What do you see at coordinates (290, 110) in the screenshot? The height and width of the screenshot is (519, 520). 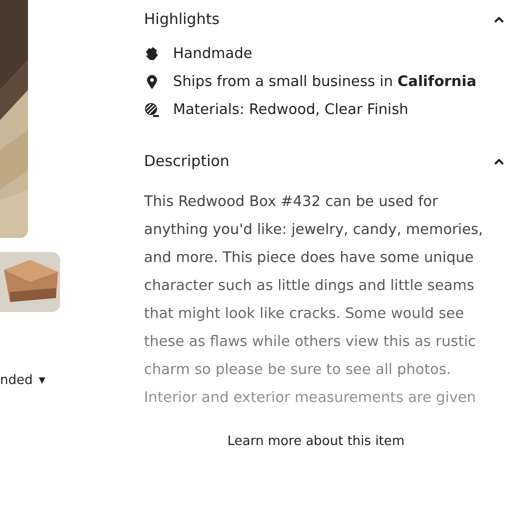 I see `highlight-text: Materials: Redwood, Clear Finish` at bounding box center [290, 110].